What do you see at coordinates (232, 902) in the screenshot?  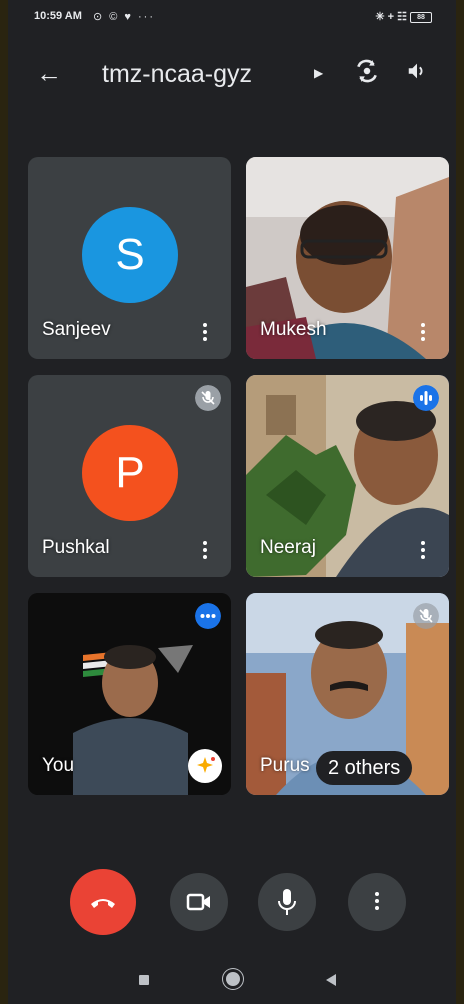 I see `call-controls` at bounding box center [232, 902].